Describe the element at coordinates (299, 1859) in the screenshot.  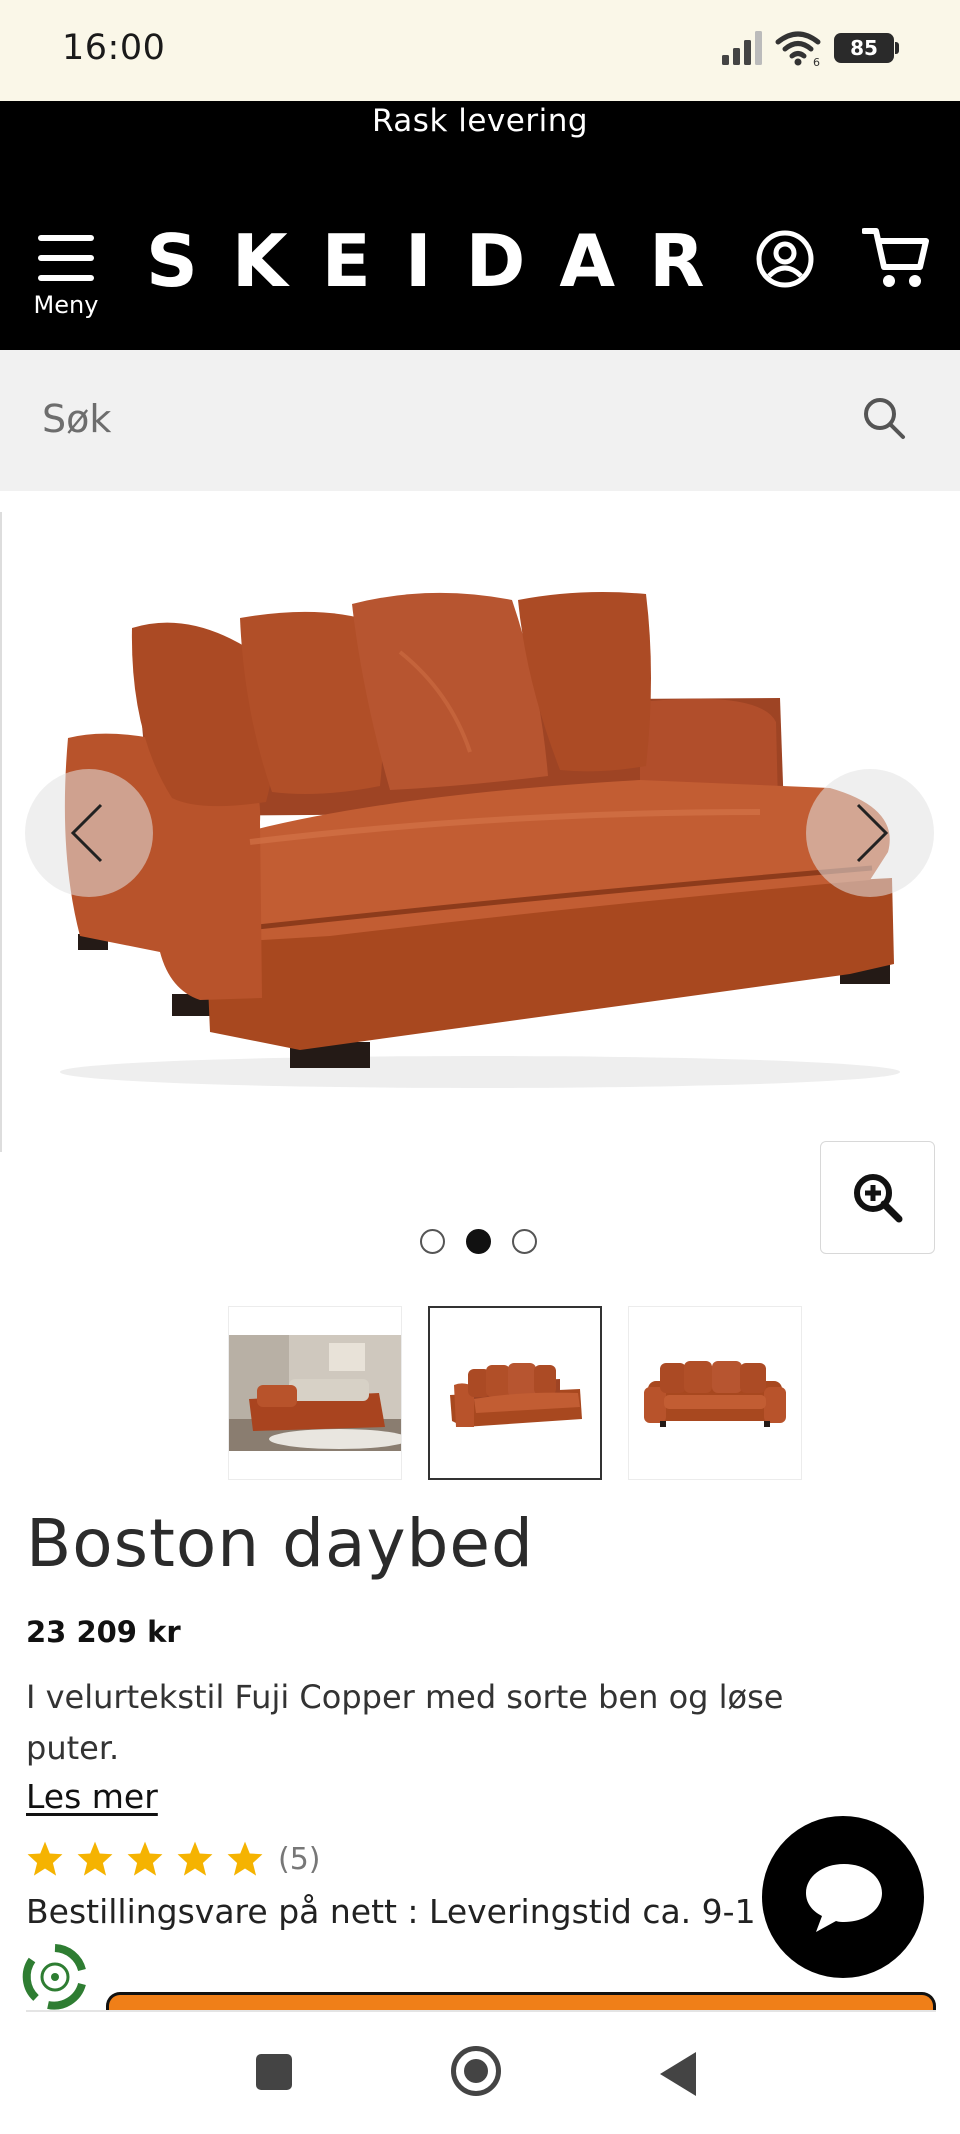
I see `review-count: (5)` at that location.